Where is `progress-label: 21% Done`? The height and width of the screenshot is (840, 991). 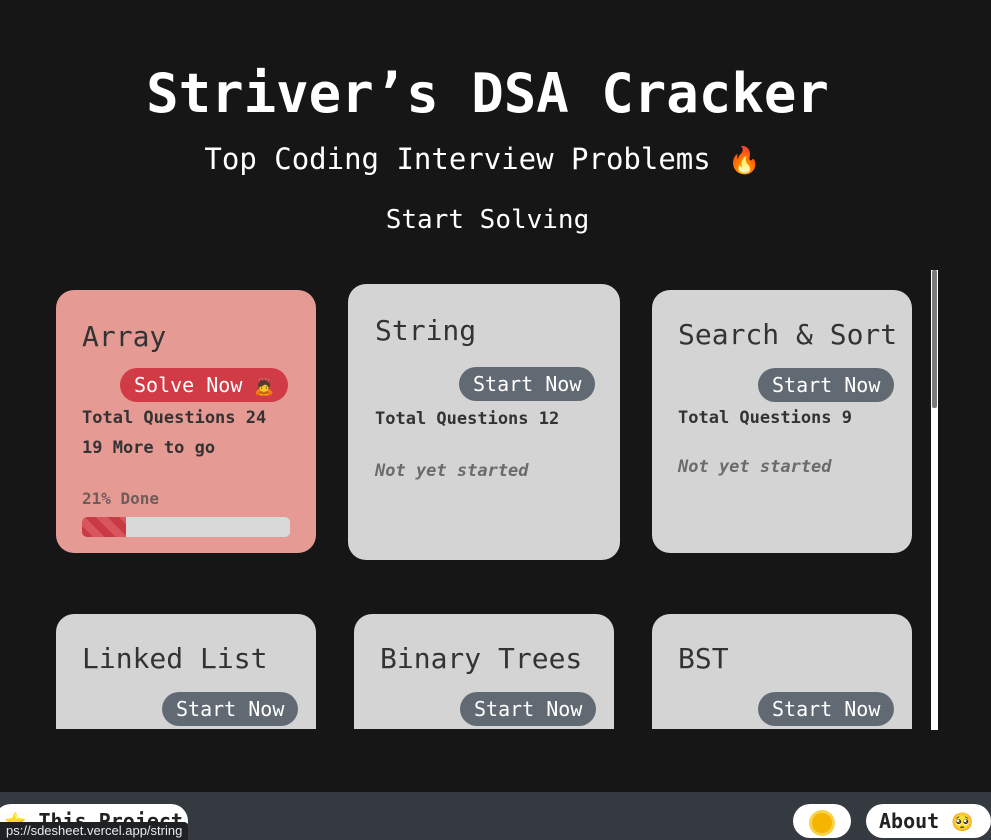
progress-label: 21% Done is located at coordinates (121, 498).